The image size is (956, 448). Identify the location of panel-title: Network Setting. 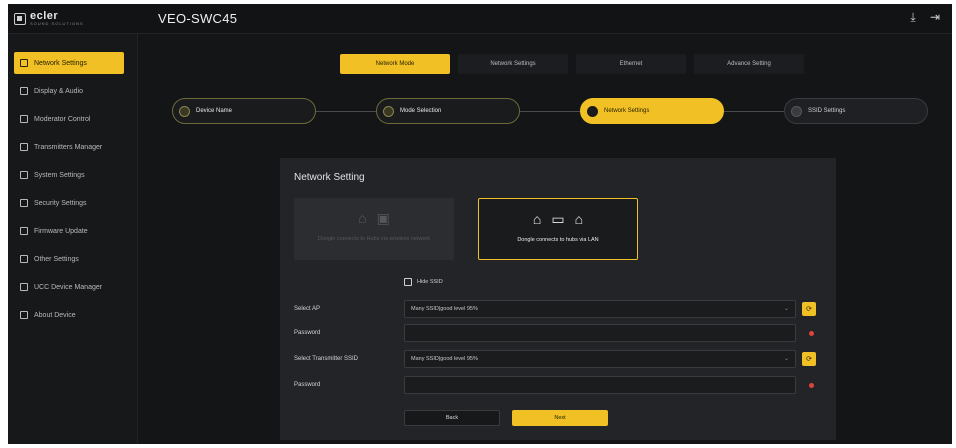
(329, 177).